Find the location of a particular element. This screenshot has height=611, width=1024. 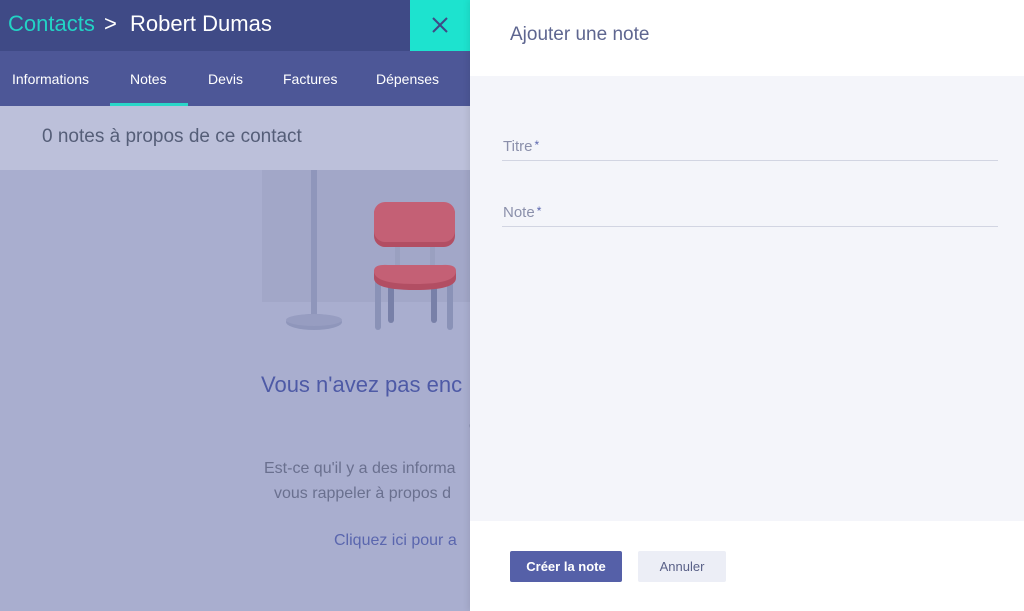

title-input is located at coordinates (752, 145).